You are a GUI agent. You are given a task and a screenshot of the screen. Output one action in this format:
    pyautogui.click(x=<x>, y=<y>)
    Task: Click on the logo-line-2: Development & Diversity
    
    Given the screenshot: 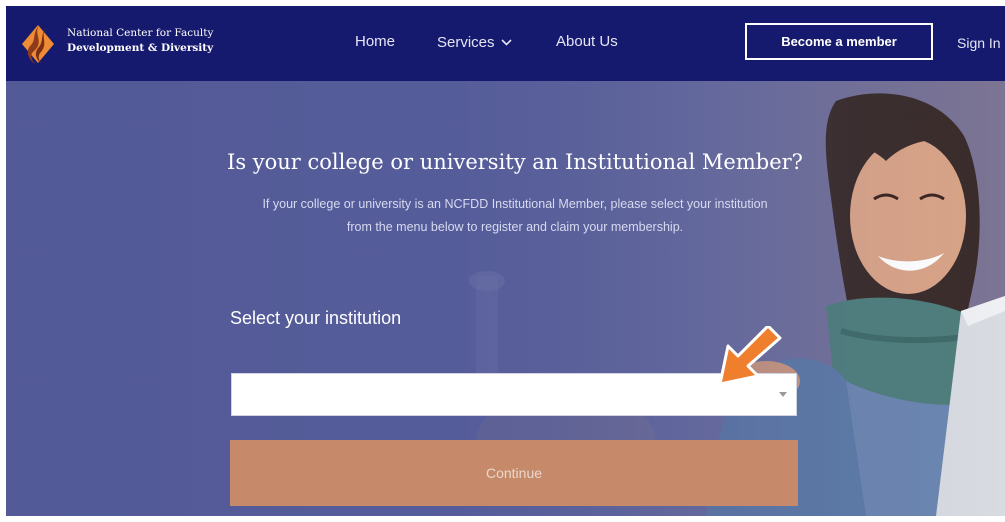 What is the action you would take?
    pyautogui.click(x=140, y=48)
    